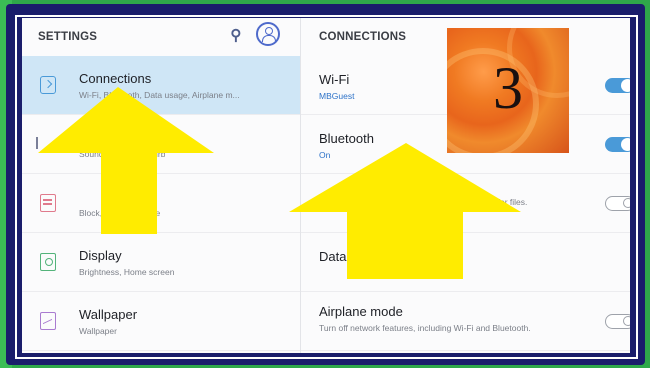  What do you see at coordinates (48, 203) in the screenshot?
I see `block-icon` at bounding box center [48, 203].